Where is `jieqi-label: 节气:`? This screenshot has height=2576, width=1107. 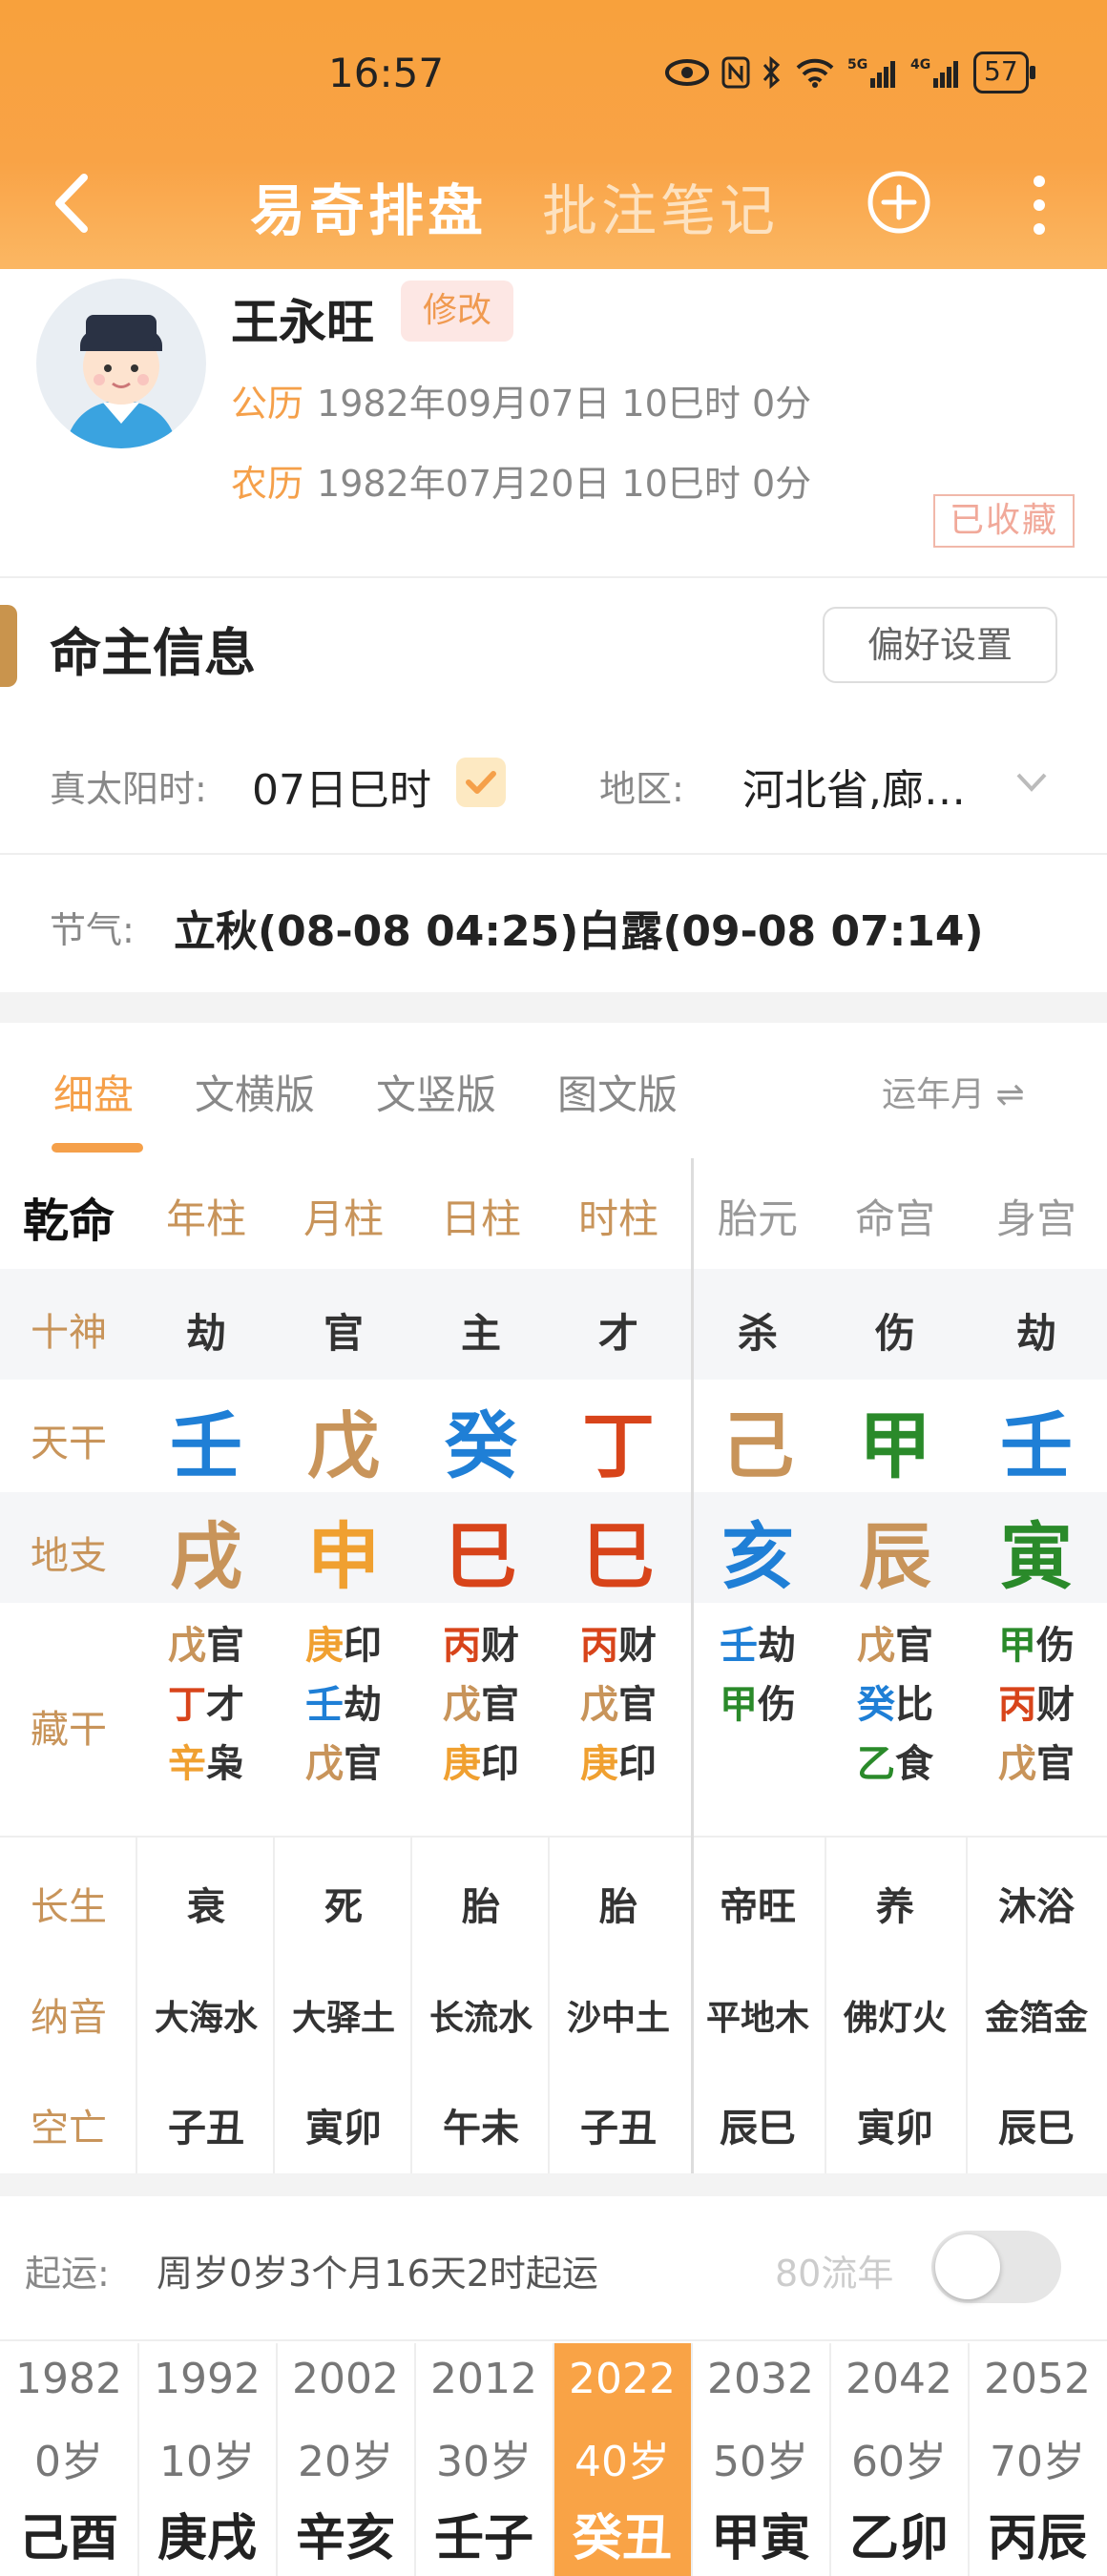 jieqi-label: 节气: is located at coordinates (93, 930).